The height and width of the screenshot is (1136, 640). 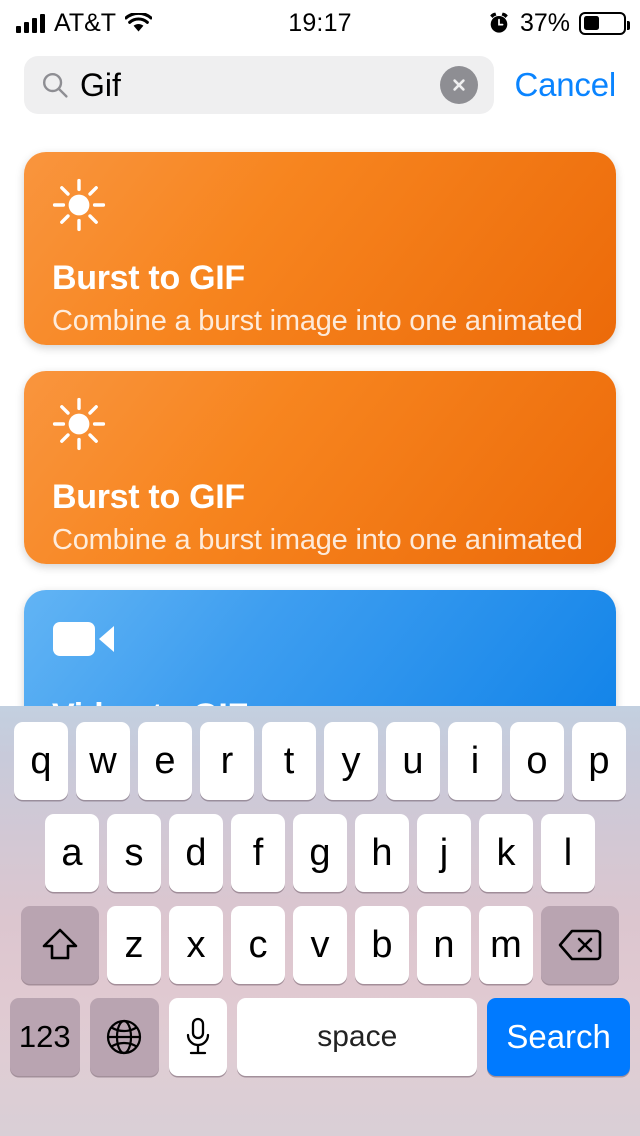 I want to click on search-bar: Gif Cancel, so click(x=320, y=85).